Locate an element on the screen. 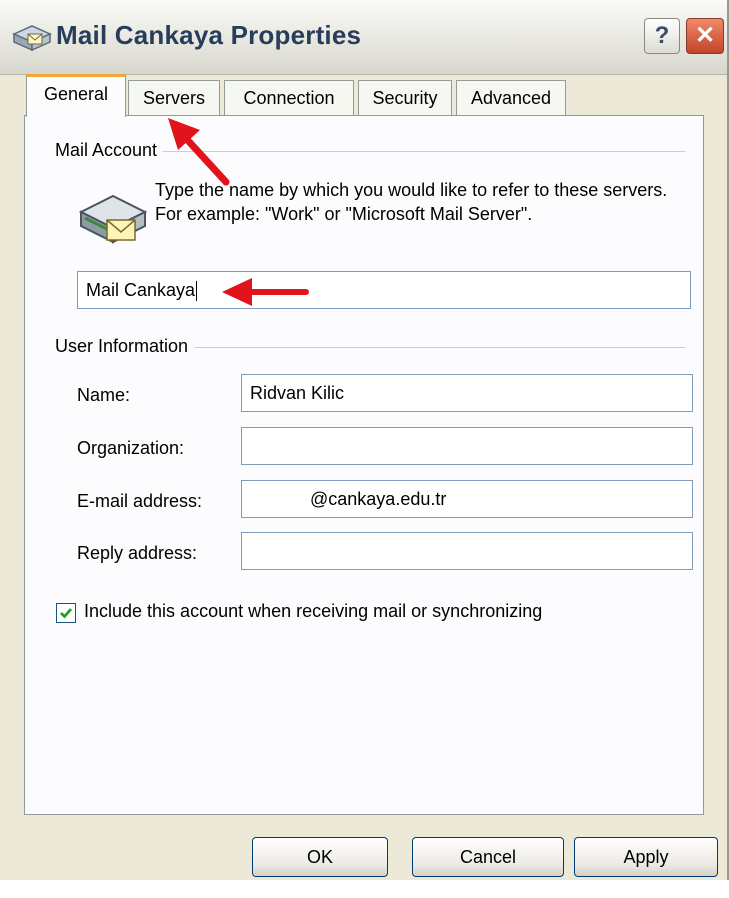 The height and width of the screenshot is (898, 729). reply-address-input is located at coordinates (467, 551).